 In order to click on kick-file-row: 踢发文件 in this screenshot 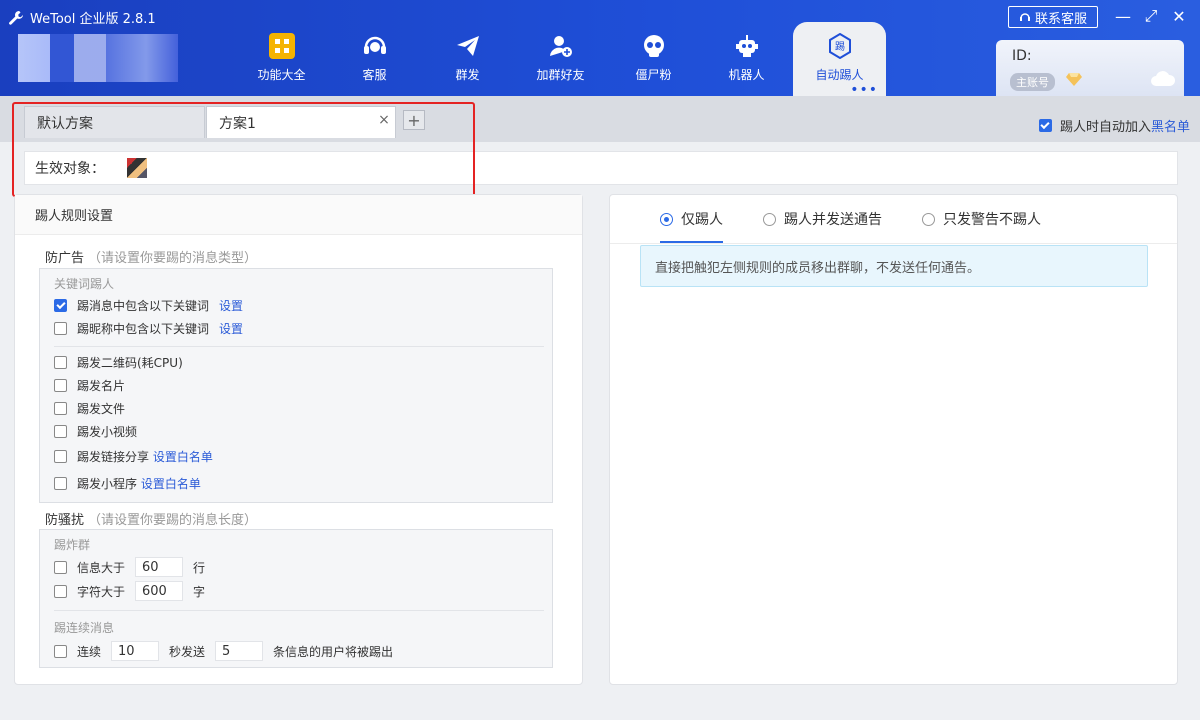, I will do `click(89, 408)`.